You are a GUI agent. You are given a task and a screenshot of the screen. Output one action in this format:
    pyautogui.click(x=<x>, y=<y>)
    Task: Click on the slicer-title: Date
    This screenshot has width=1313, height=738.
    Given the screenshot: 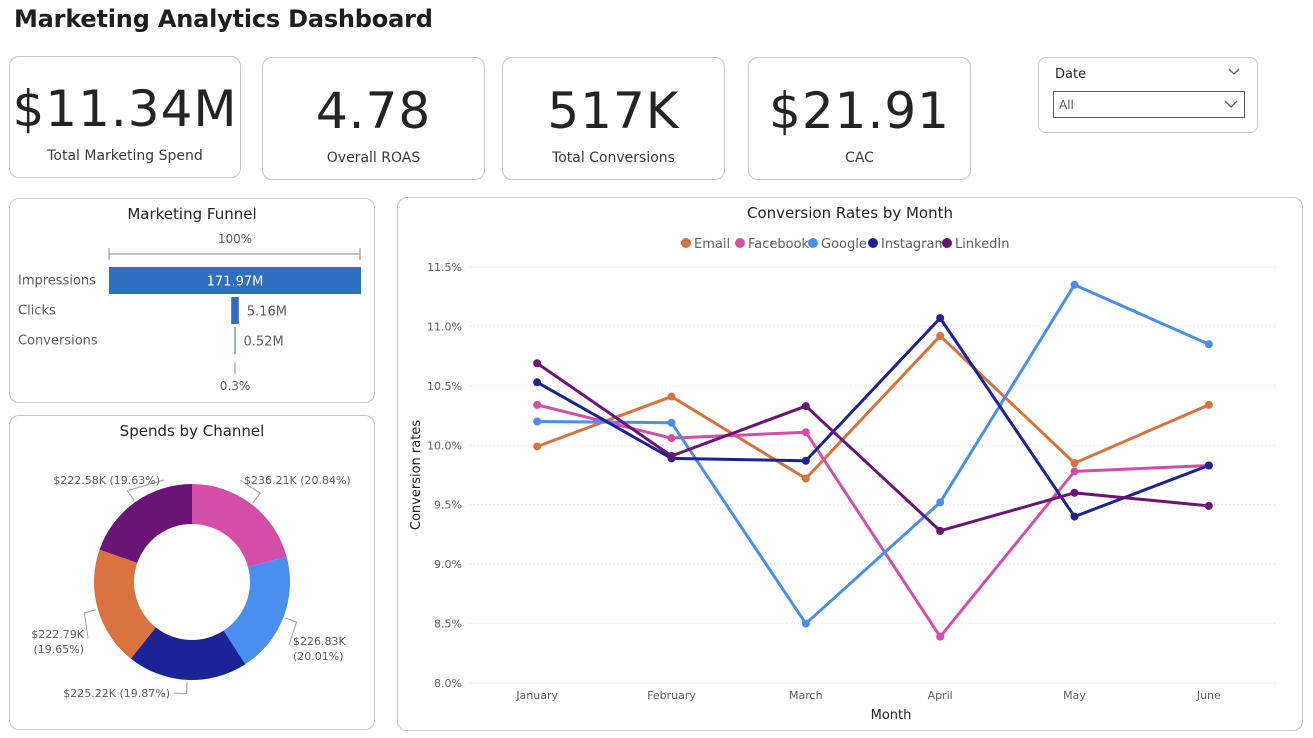 What is the action you would take?
    pyautogui.click(x=1071, y=74)
    